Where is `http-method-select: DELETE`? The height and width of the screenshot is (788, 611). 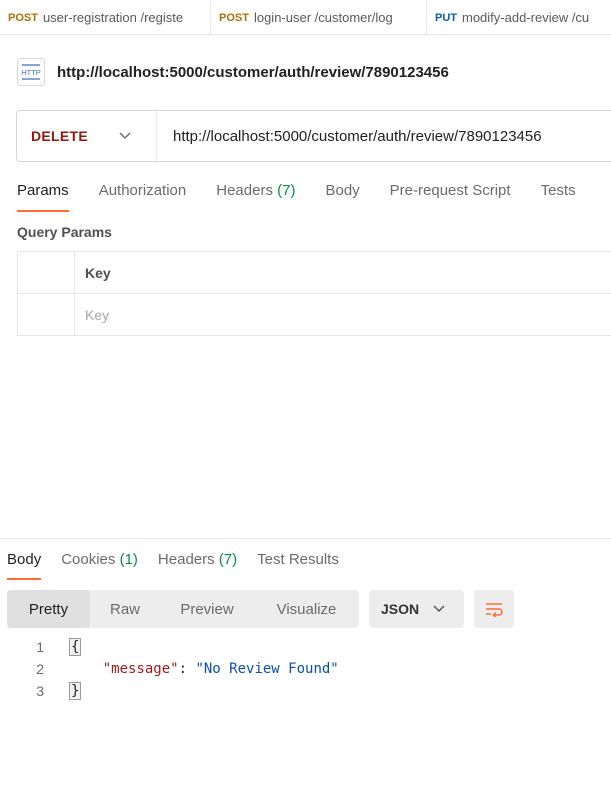 http-method-select: DELETE is located at coordinates (87, 136).